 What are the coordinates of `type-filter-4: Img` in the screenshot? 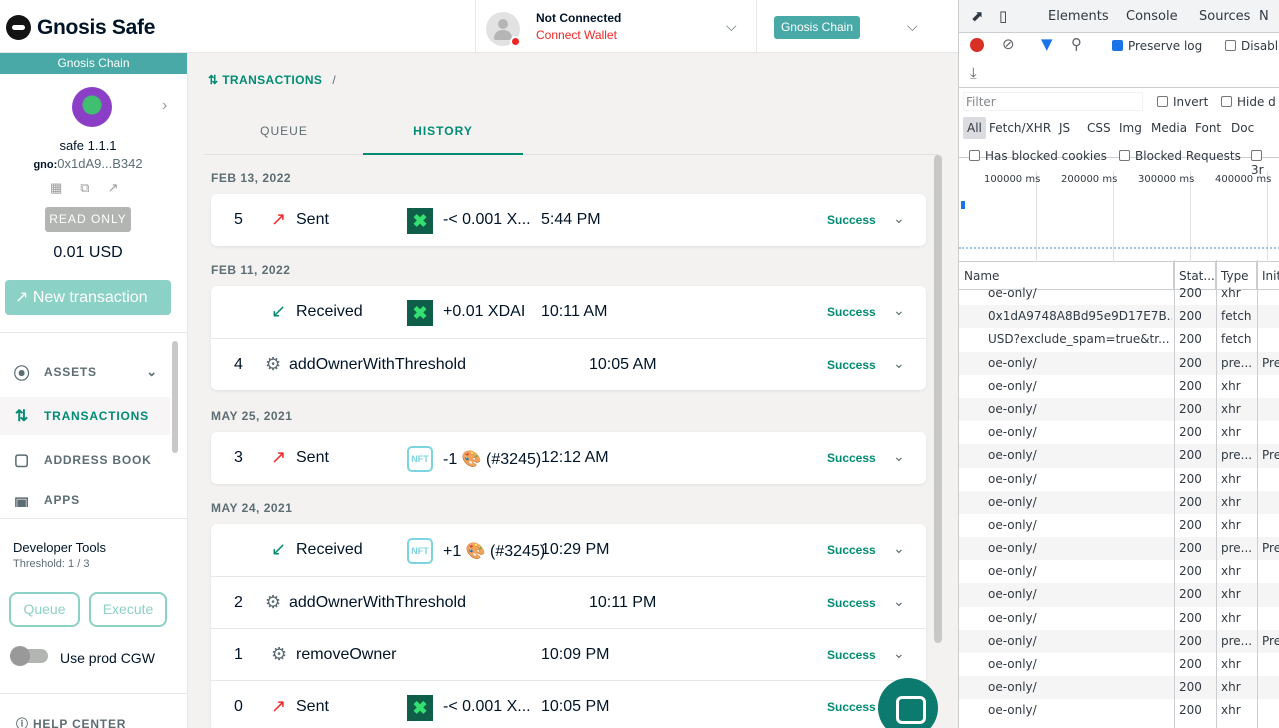 It's located at (1130, 128).